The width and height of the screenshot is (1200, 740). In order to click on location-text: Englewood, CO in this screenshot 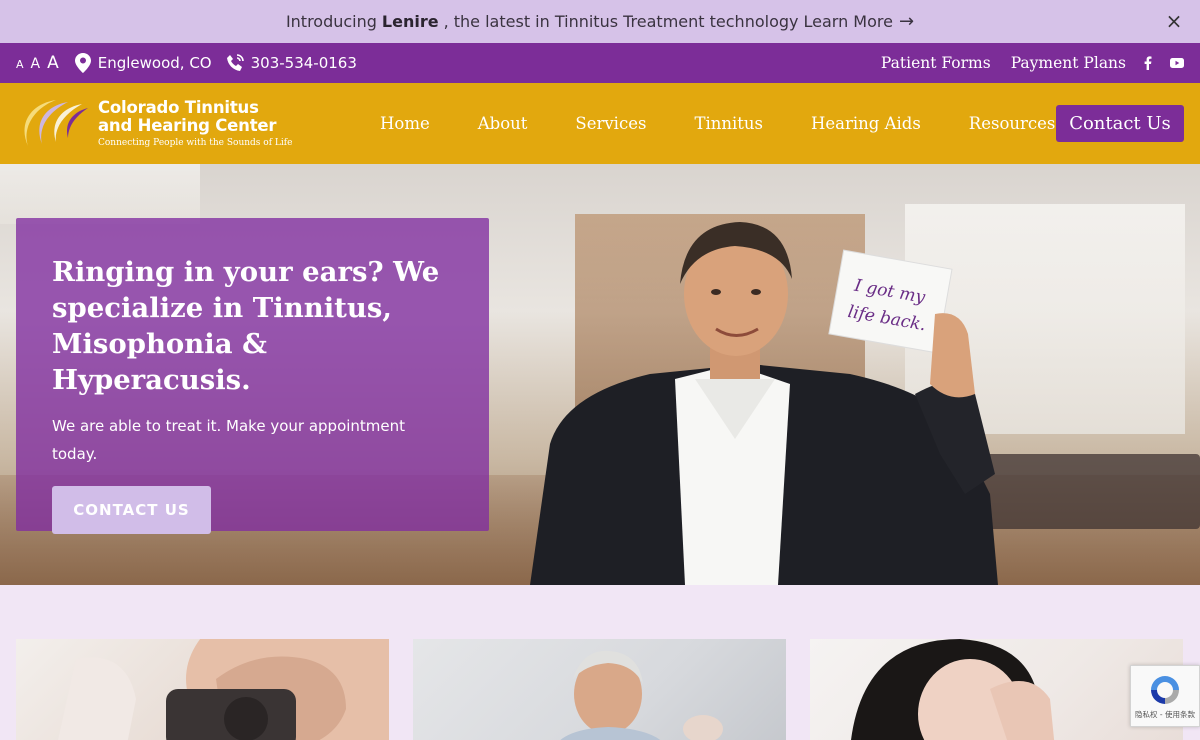, I will do `click(154, 63)`.